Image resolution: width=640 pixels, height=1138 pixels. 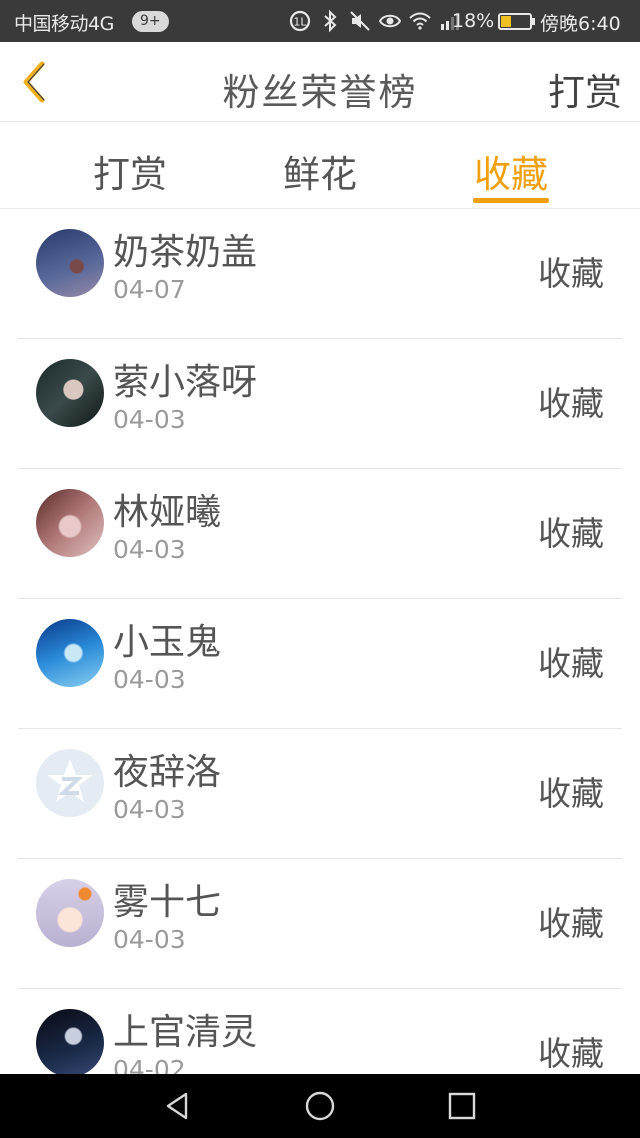 What do you see at coordinates (473, 21) in the screenshot?
I see `battery-percent: 18%` at bounding box center [473, 21].